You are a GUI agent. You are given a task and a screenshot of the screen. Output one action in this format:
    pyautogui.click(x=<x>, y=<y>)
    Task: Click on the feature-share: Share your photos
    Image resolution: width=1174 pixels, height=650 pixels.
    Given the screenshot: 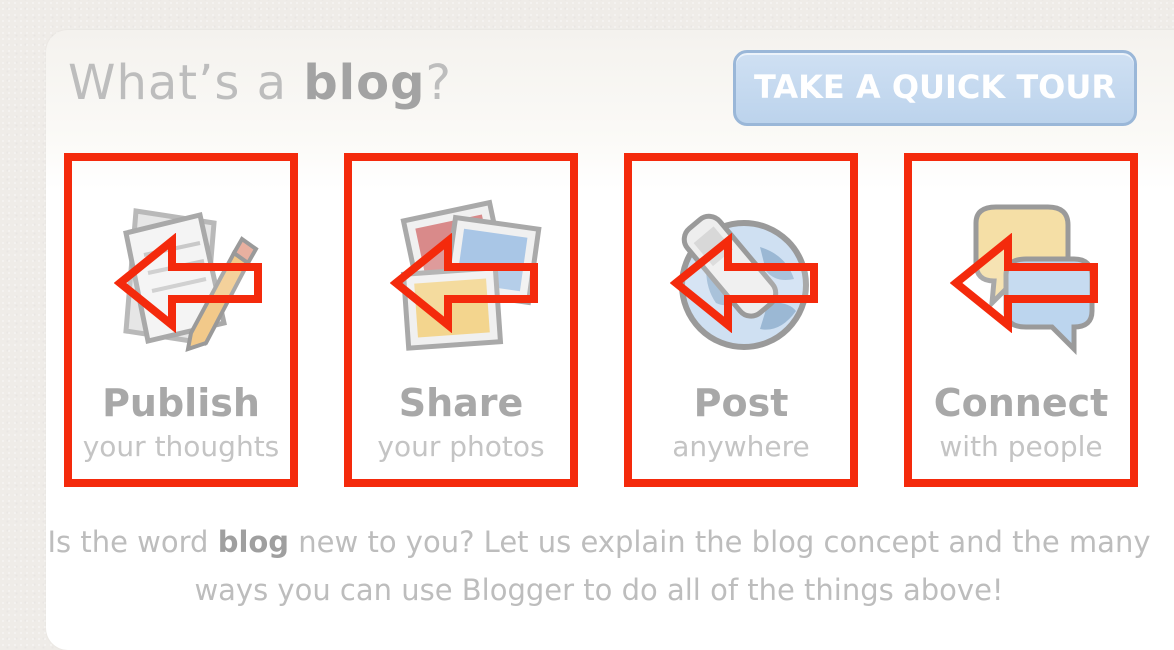 What is the action you would take?
    pyautogui.click(x=461, y=320)
    